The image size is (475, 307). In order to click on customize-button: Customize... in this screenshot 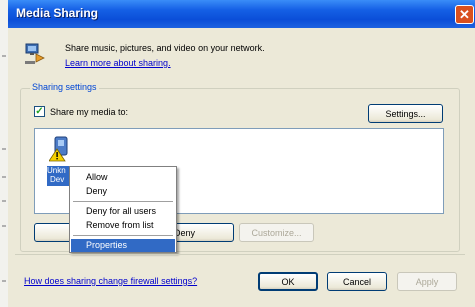, I will do `click(276, 232)`.